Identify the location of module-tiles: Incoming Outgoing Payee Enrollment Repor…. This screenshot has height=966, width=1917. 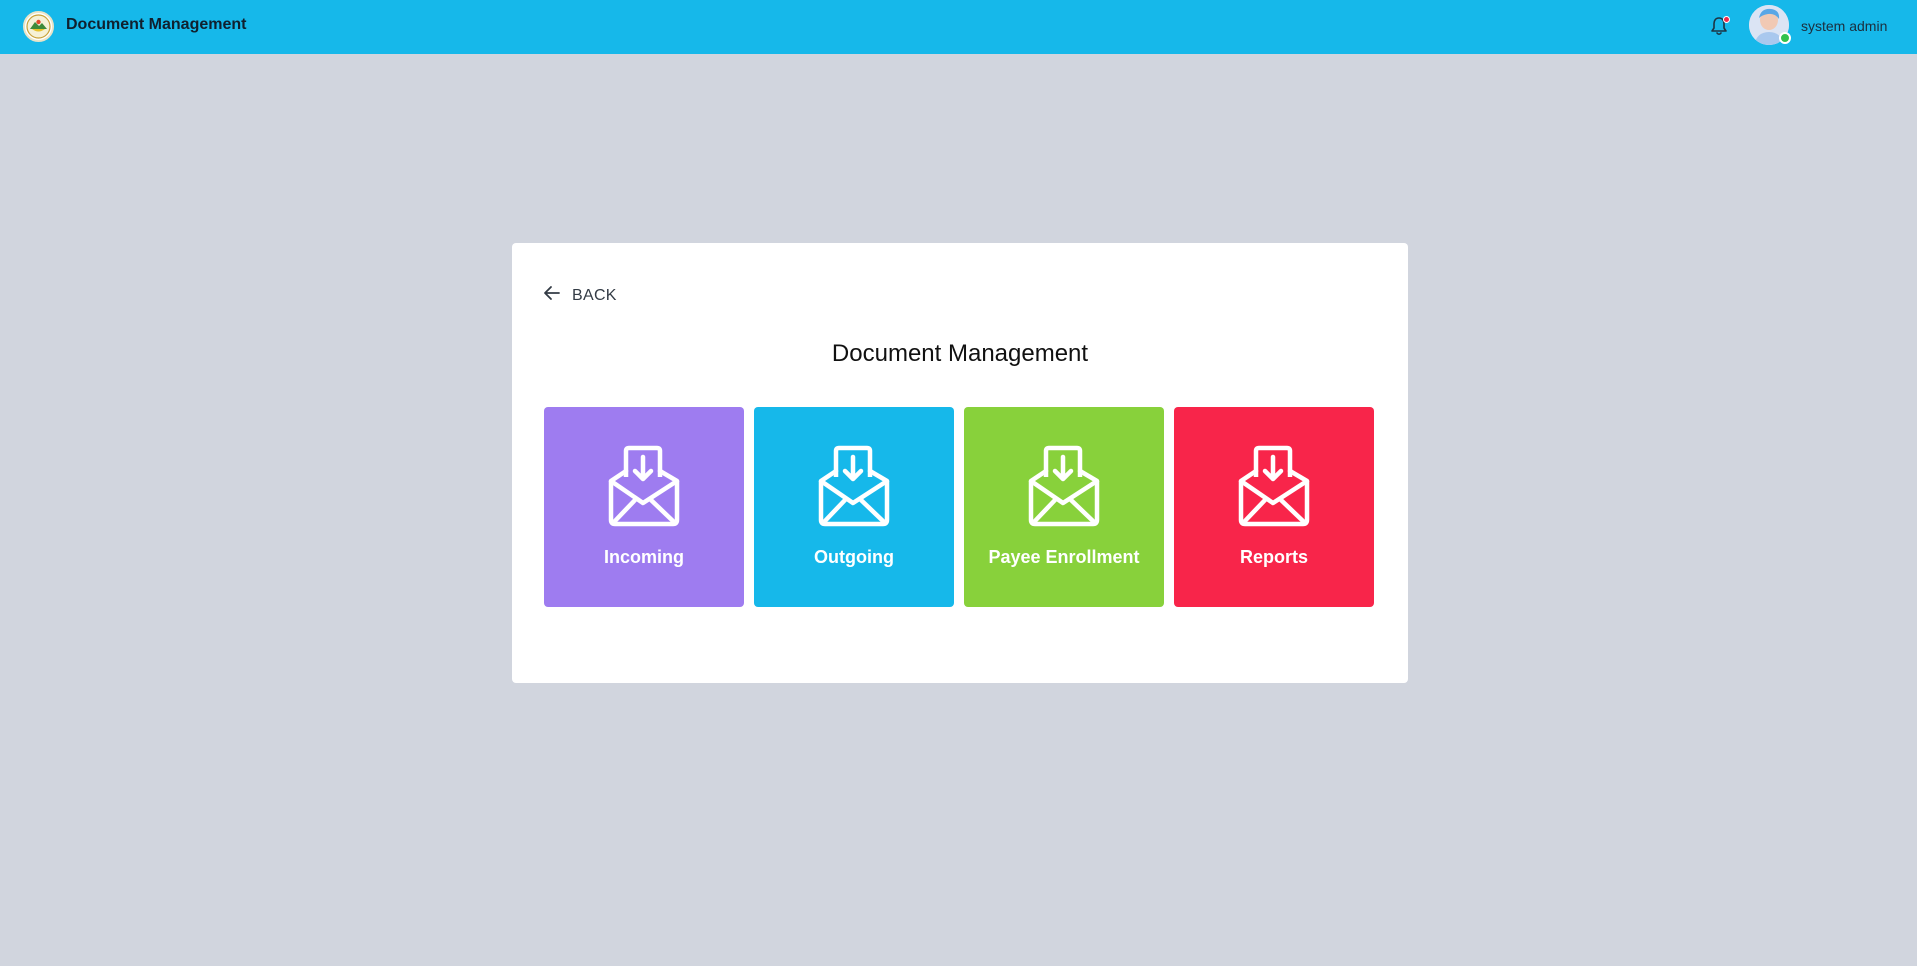
(959, 507).